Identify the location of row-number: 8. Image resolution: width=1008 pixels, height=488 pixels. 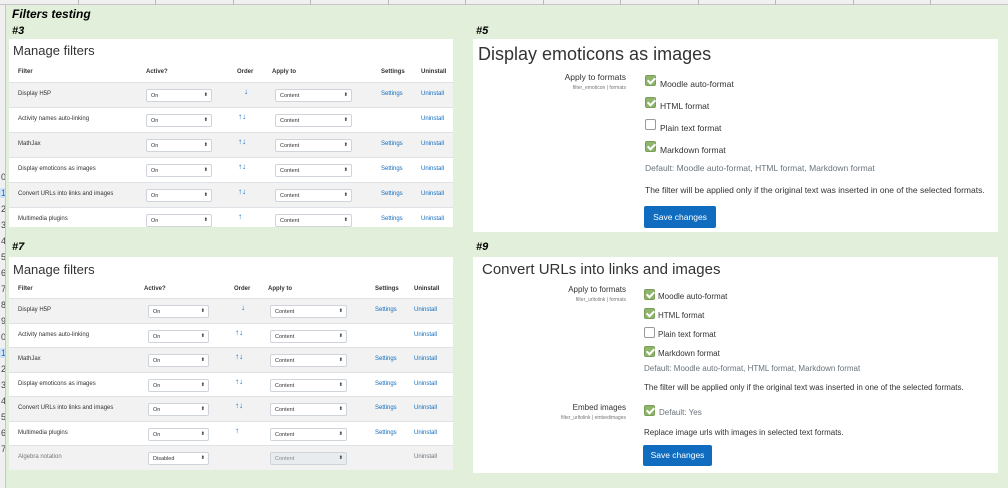
(2, 305).